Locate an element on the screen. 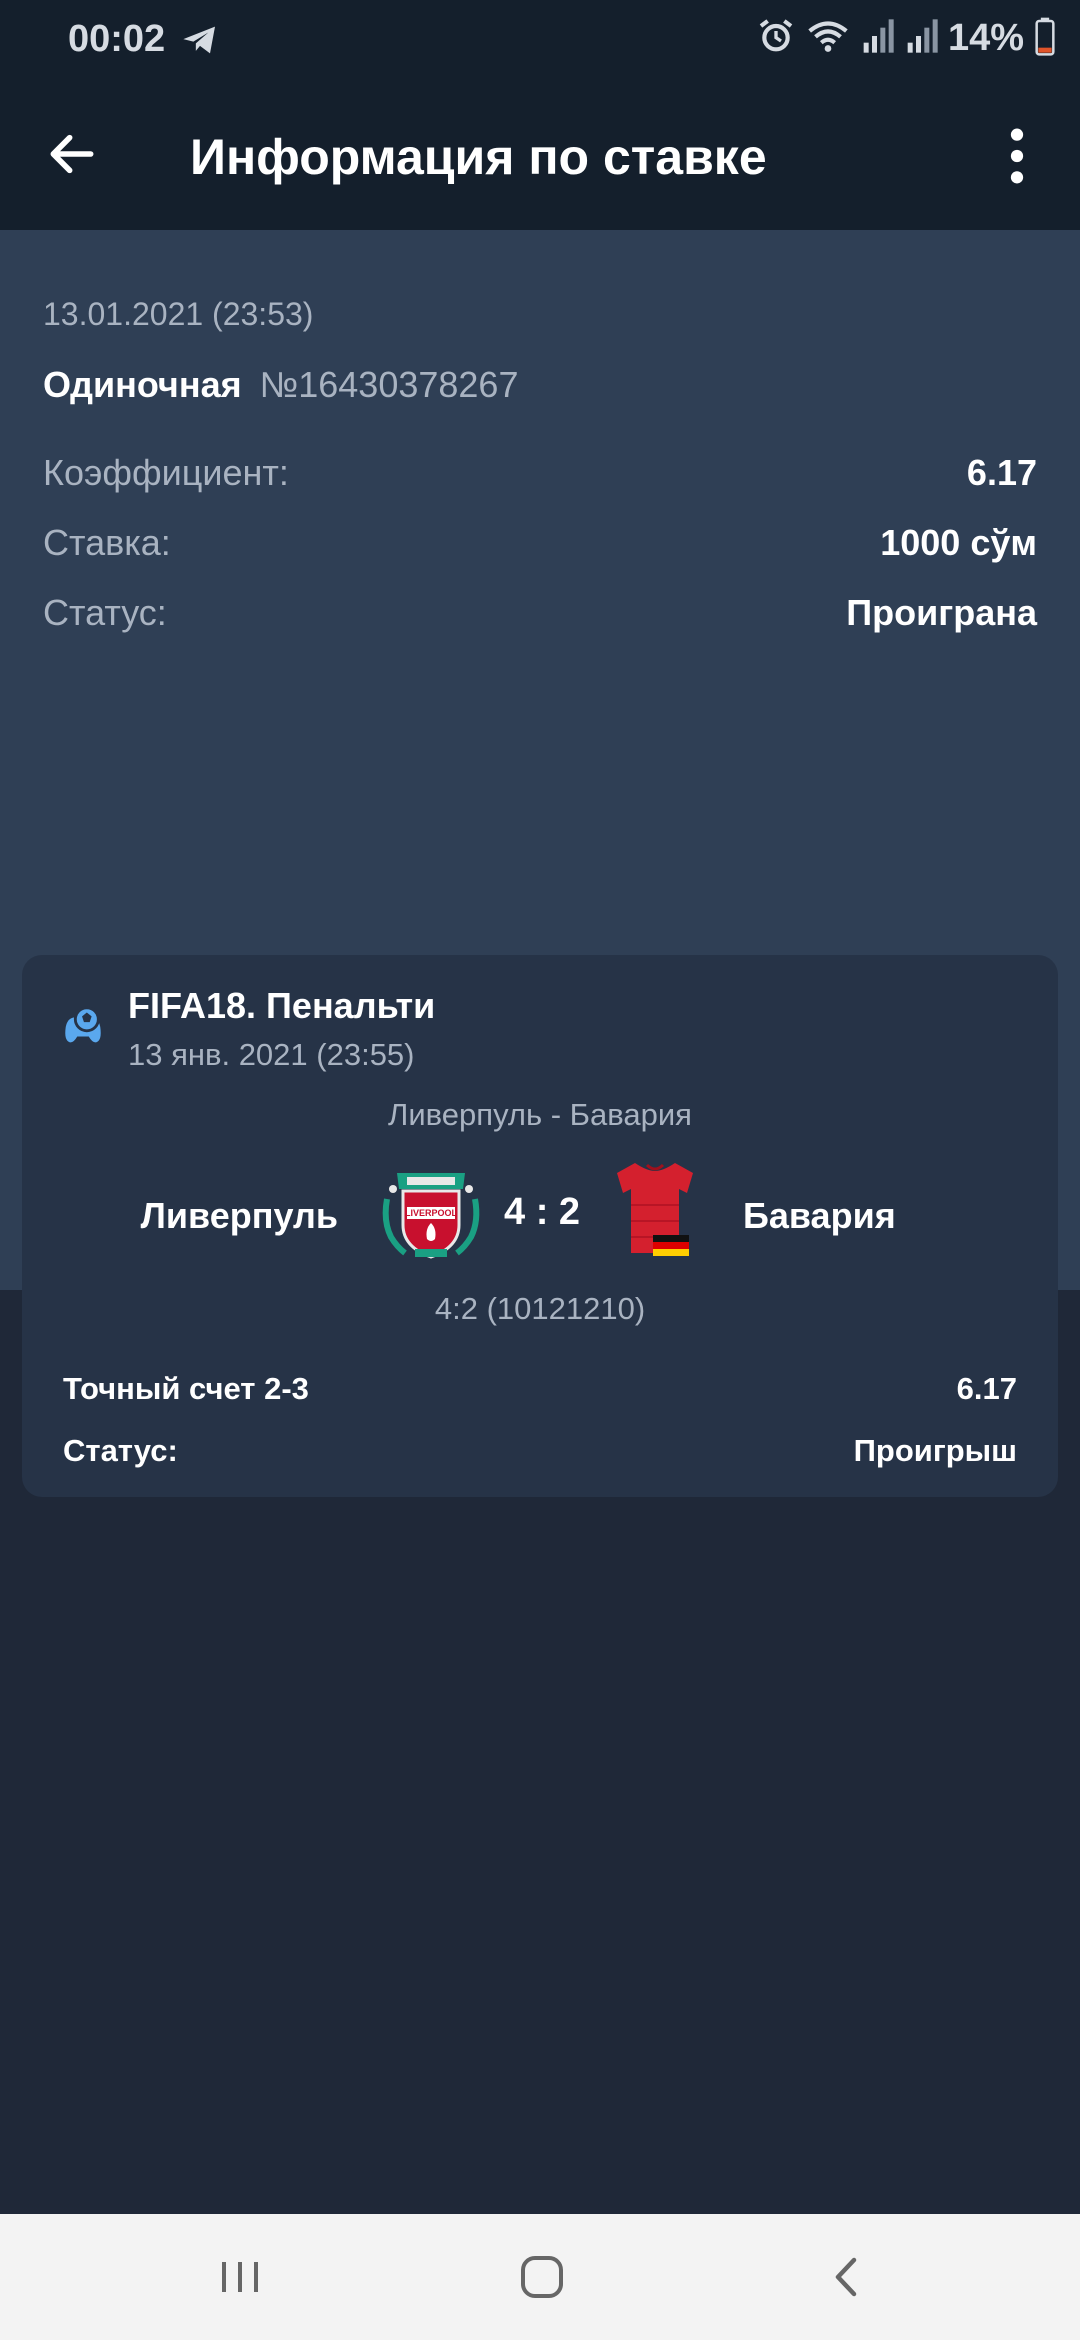 The image size is (1080, 2340). liverpool-crest-icon: LIVERPOOL is located at coordinates (431, 1217).